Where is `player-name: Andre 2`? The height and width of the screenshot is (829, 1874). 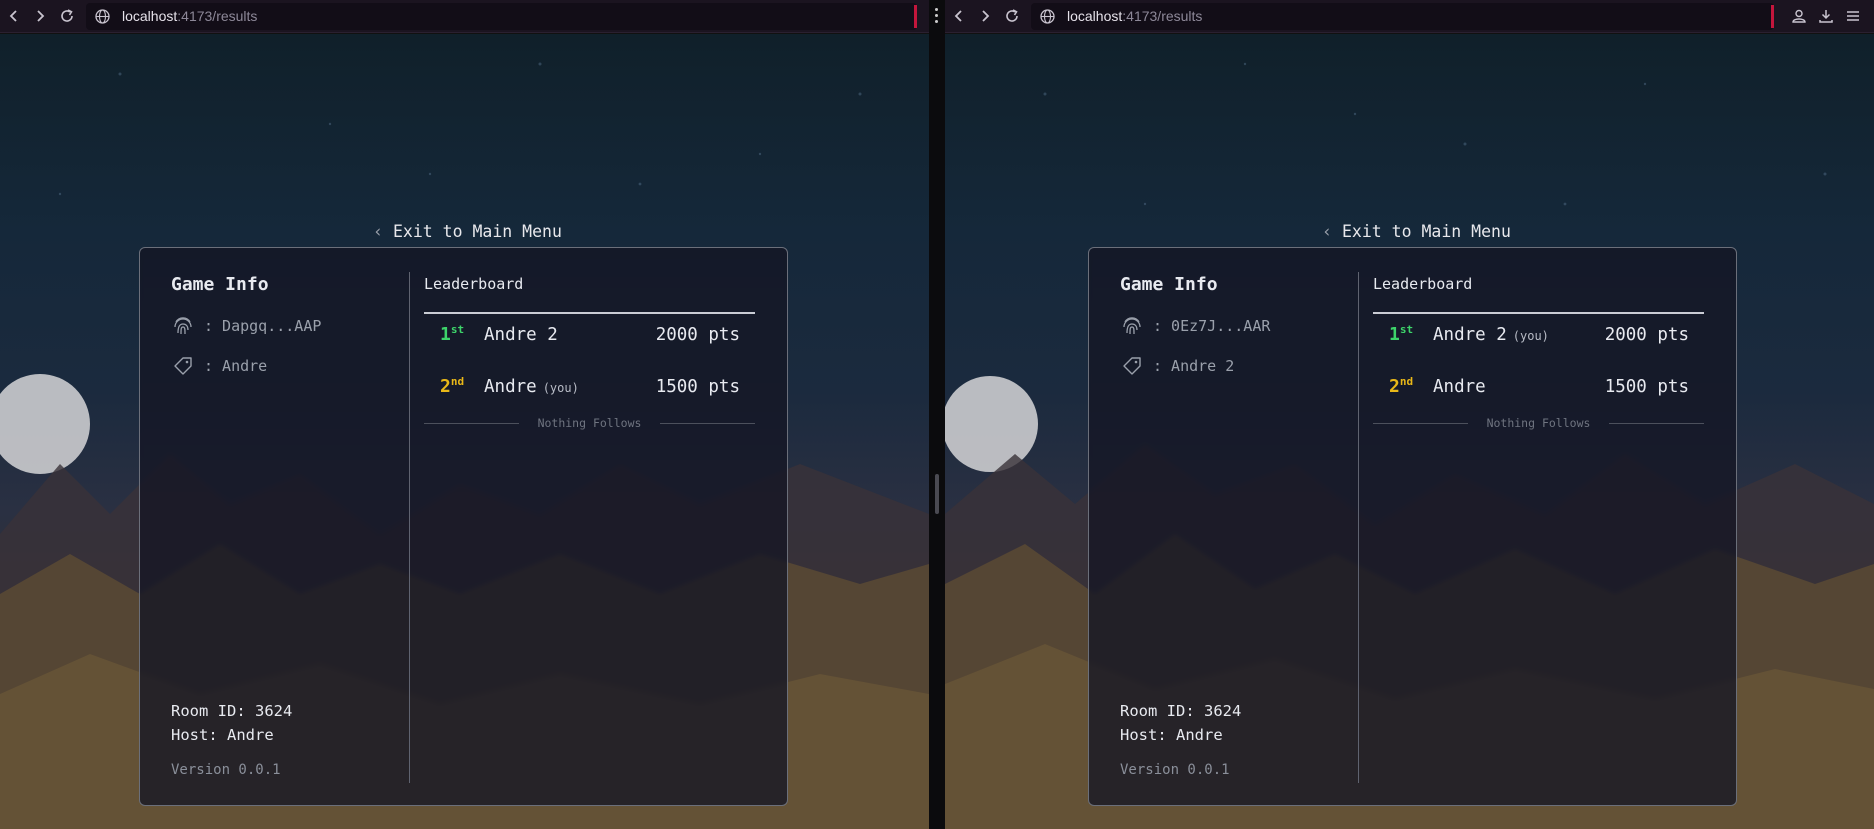
player-name: Andre 2 is located at coordinates (521, 335).